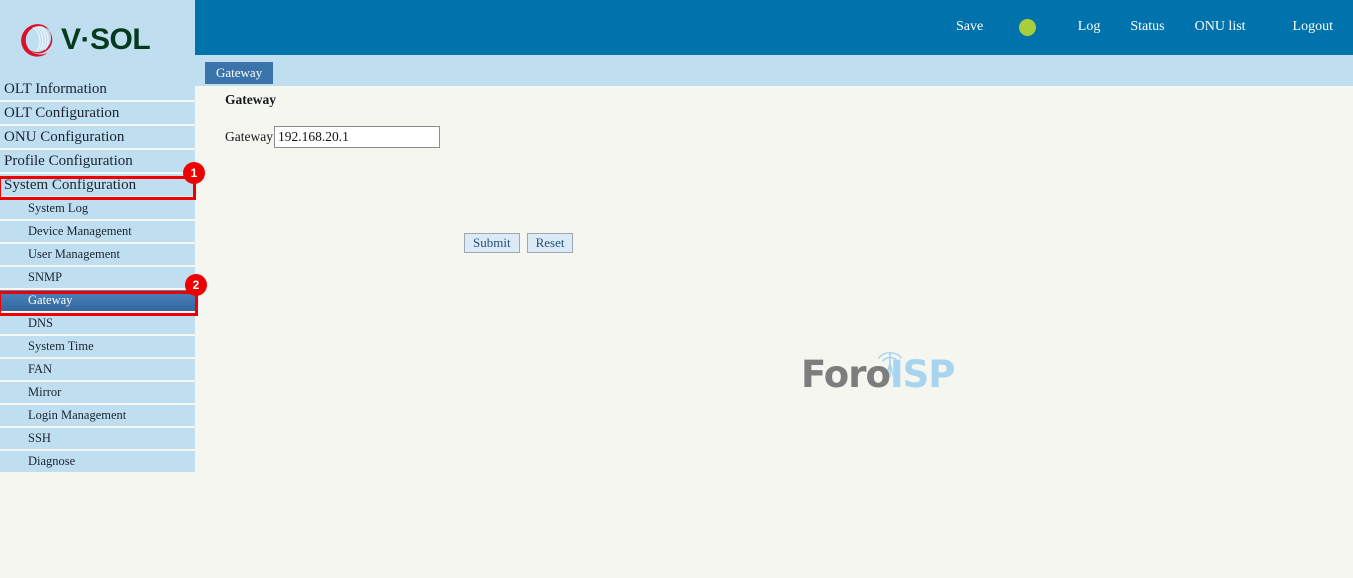  Describe the element at coordinates (97, 208) in the screenshot. I see `sidebar-item-system-log: System Log` at that location.